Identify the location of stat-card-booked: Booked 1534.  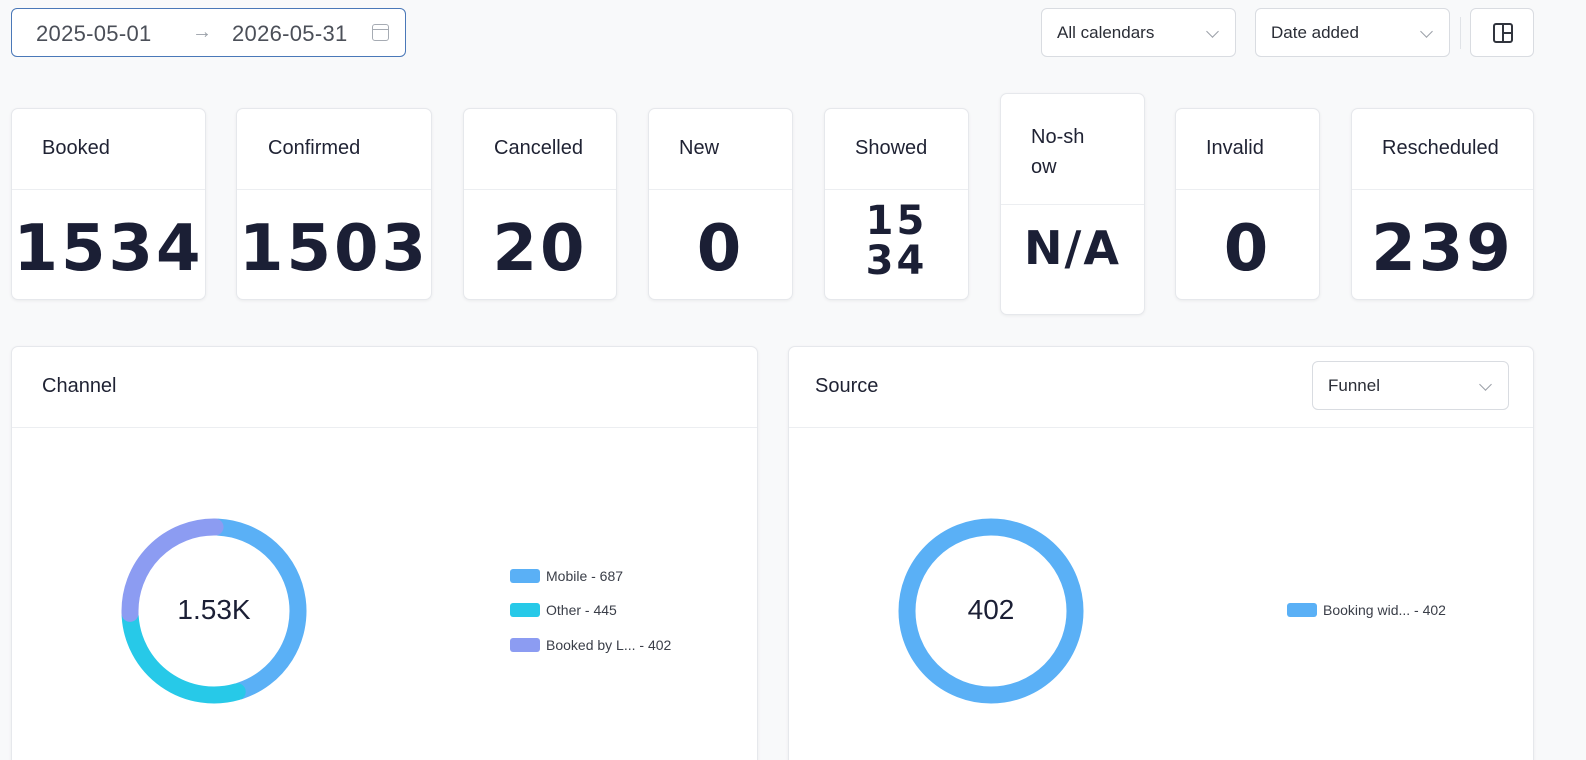
(108, 204).